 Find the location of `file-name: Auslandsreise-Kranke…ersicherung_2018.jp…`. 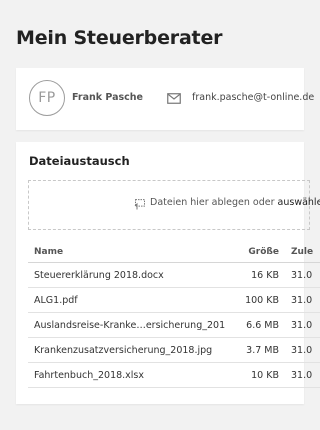

file-name: Auslandsreise-Kranke…ersicherung_2018.jp… is located at coordinates (126, 325).